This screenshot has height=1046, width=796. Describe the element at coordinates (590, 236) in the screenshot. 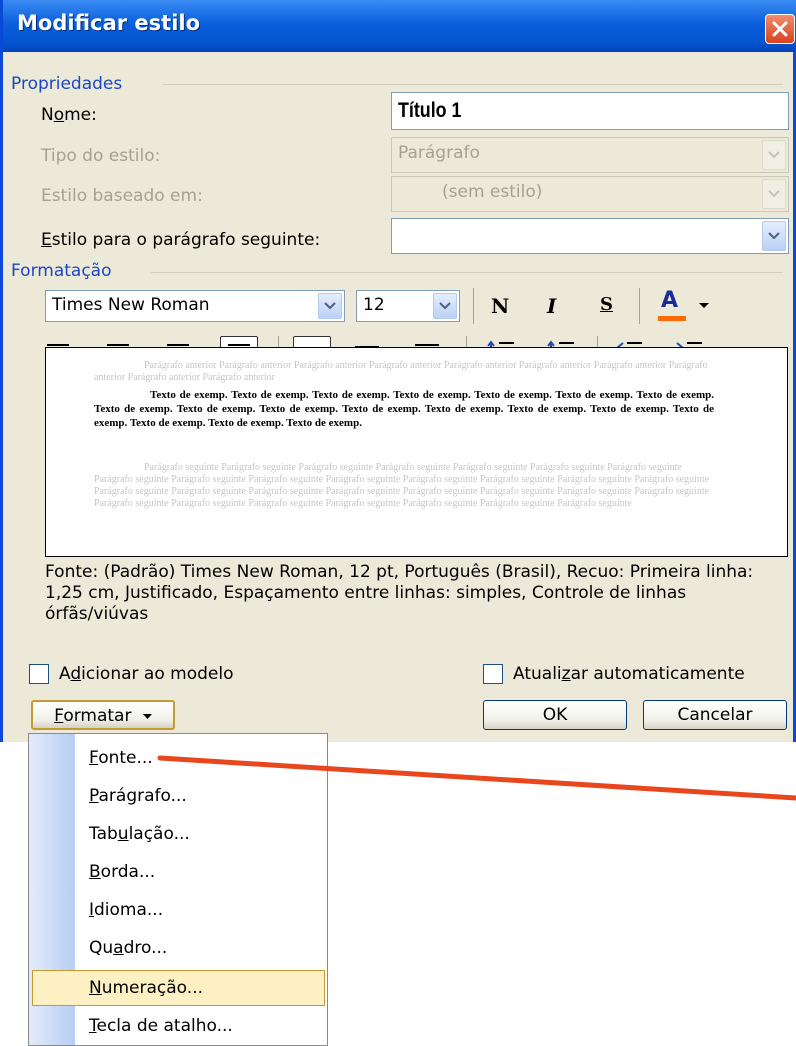

I see `next-style-select` at that location.